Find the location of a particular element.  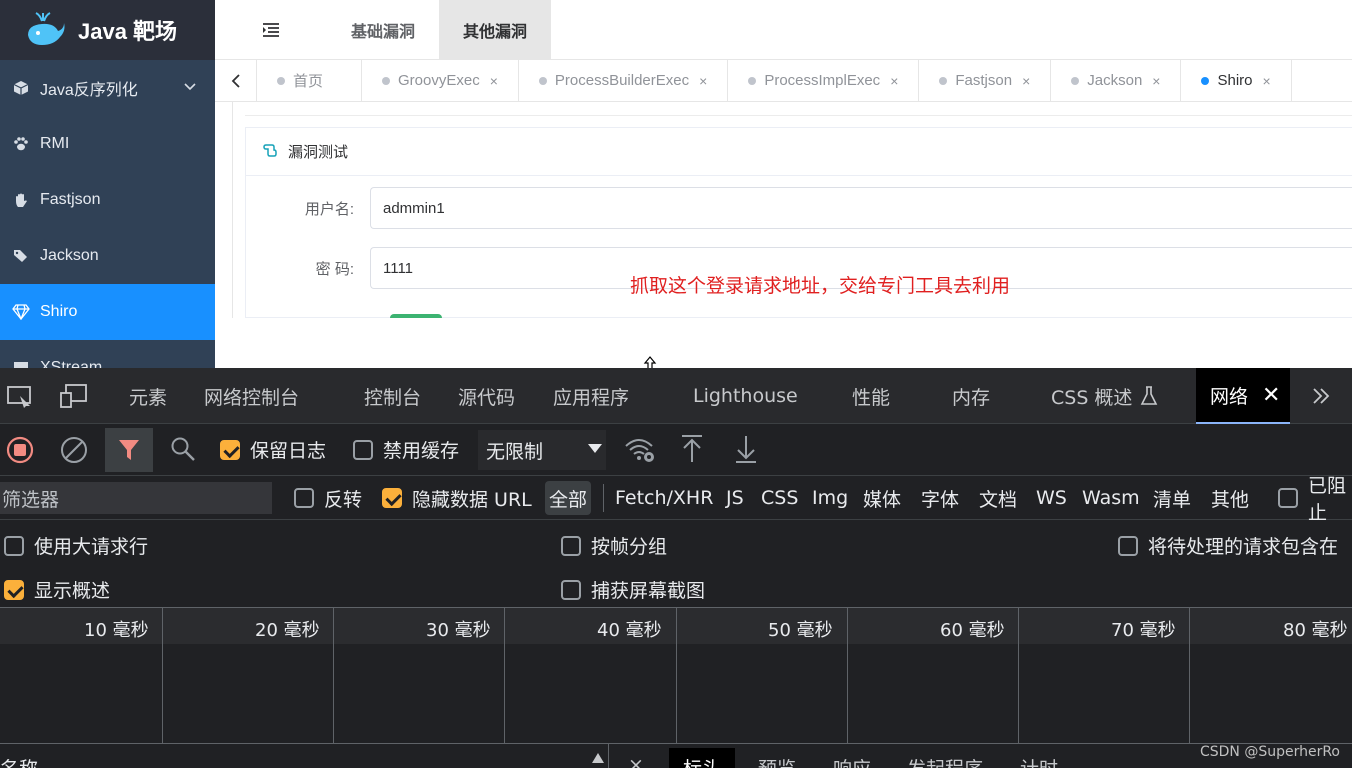

sidebar-item-label: Jackson is located at coordinates (69, 255).